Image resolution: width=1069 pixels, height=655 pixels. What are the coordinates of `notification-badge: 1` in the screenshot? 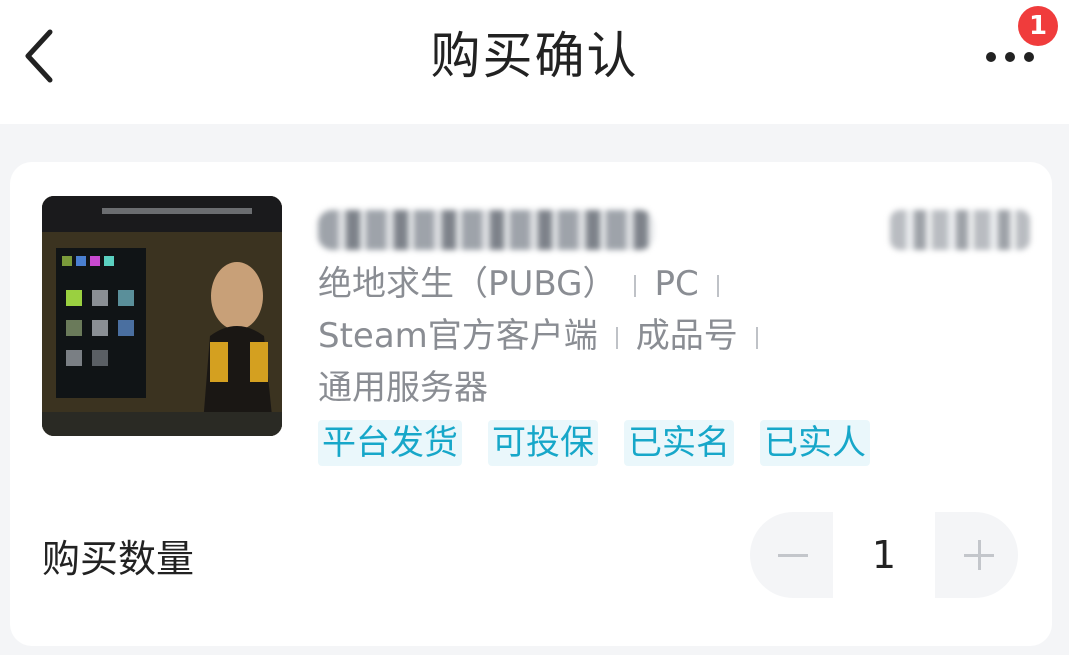 It's located at (1038, 26).